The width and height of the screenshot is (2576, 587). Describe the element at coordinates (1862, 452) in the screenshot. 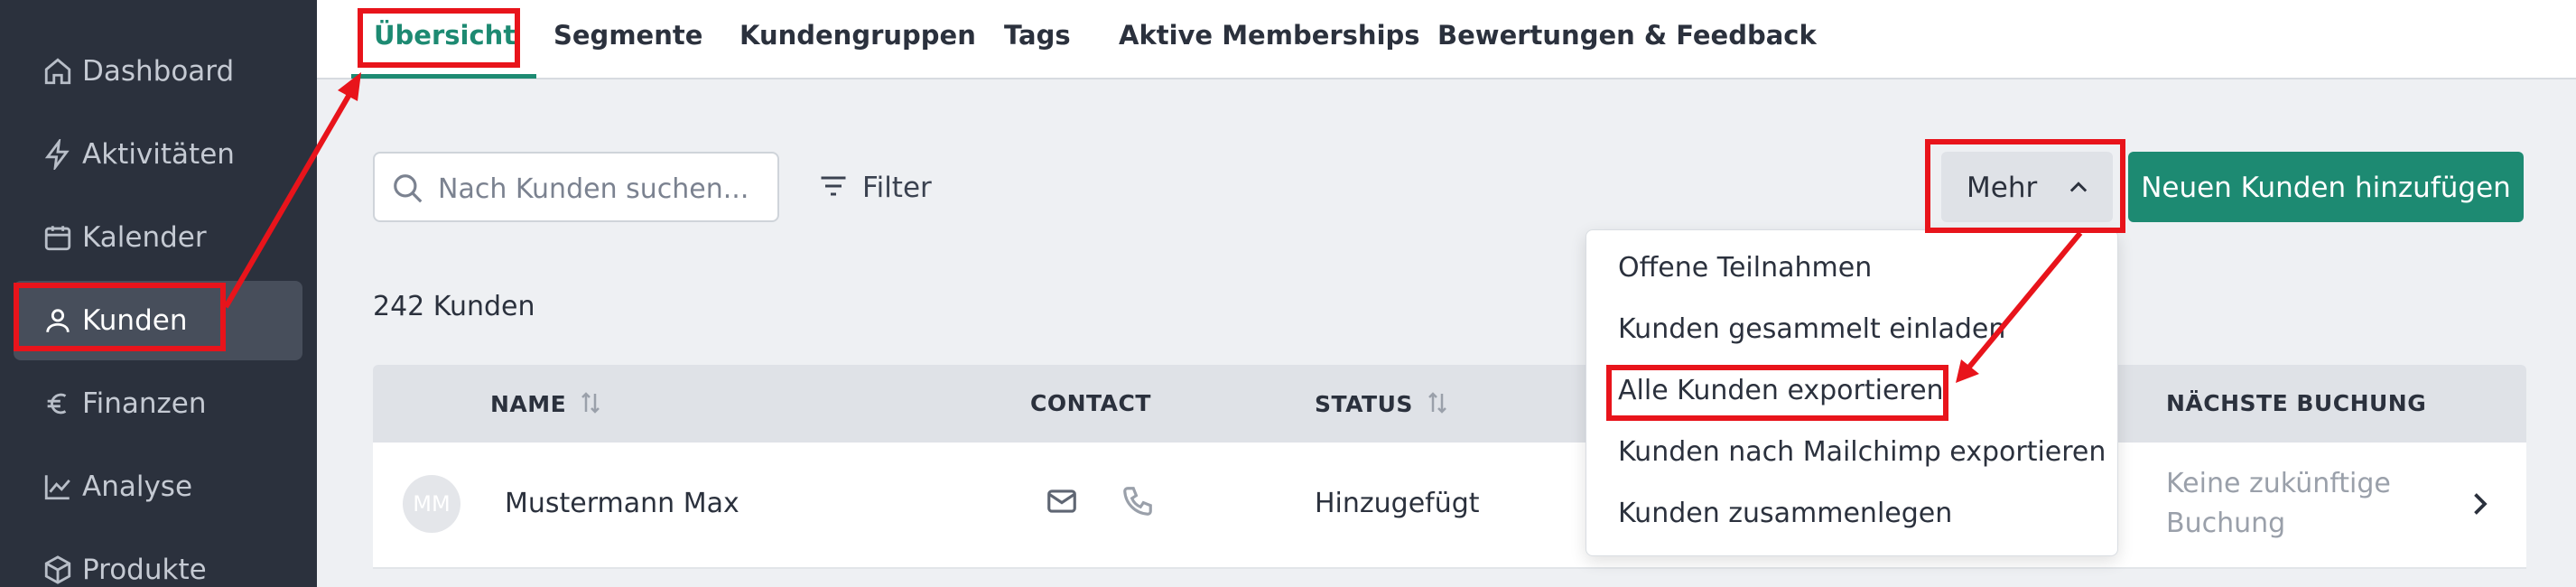

I see `menu-item-mailchimp-export: Kunden nach Mailchimp exportieren` at that location.